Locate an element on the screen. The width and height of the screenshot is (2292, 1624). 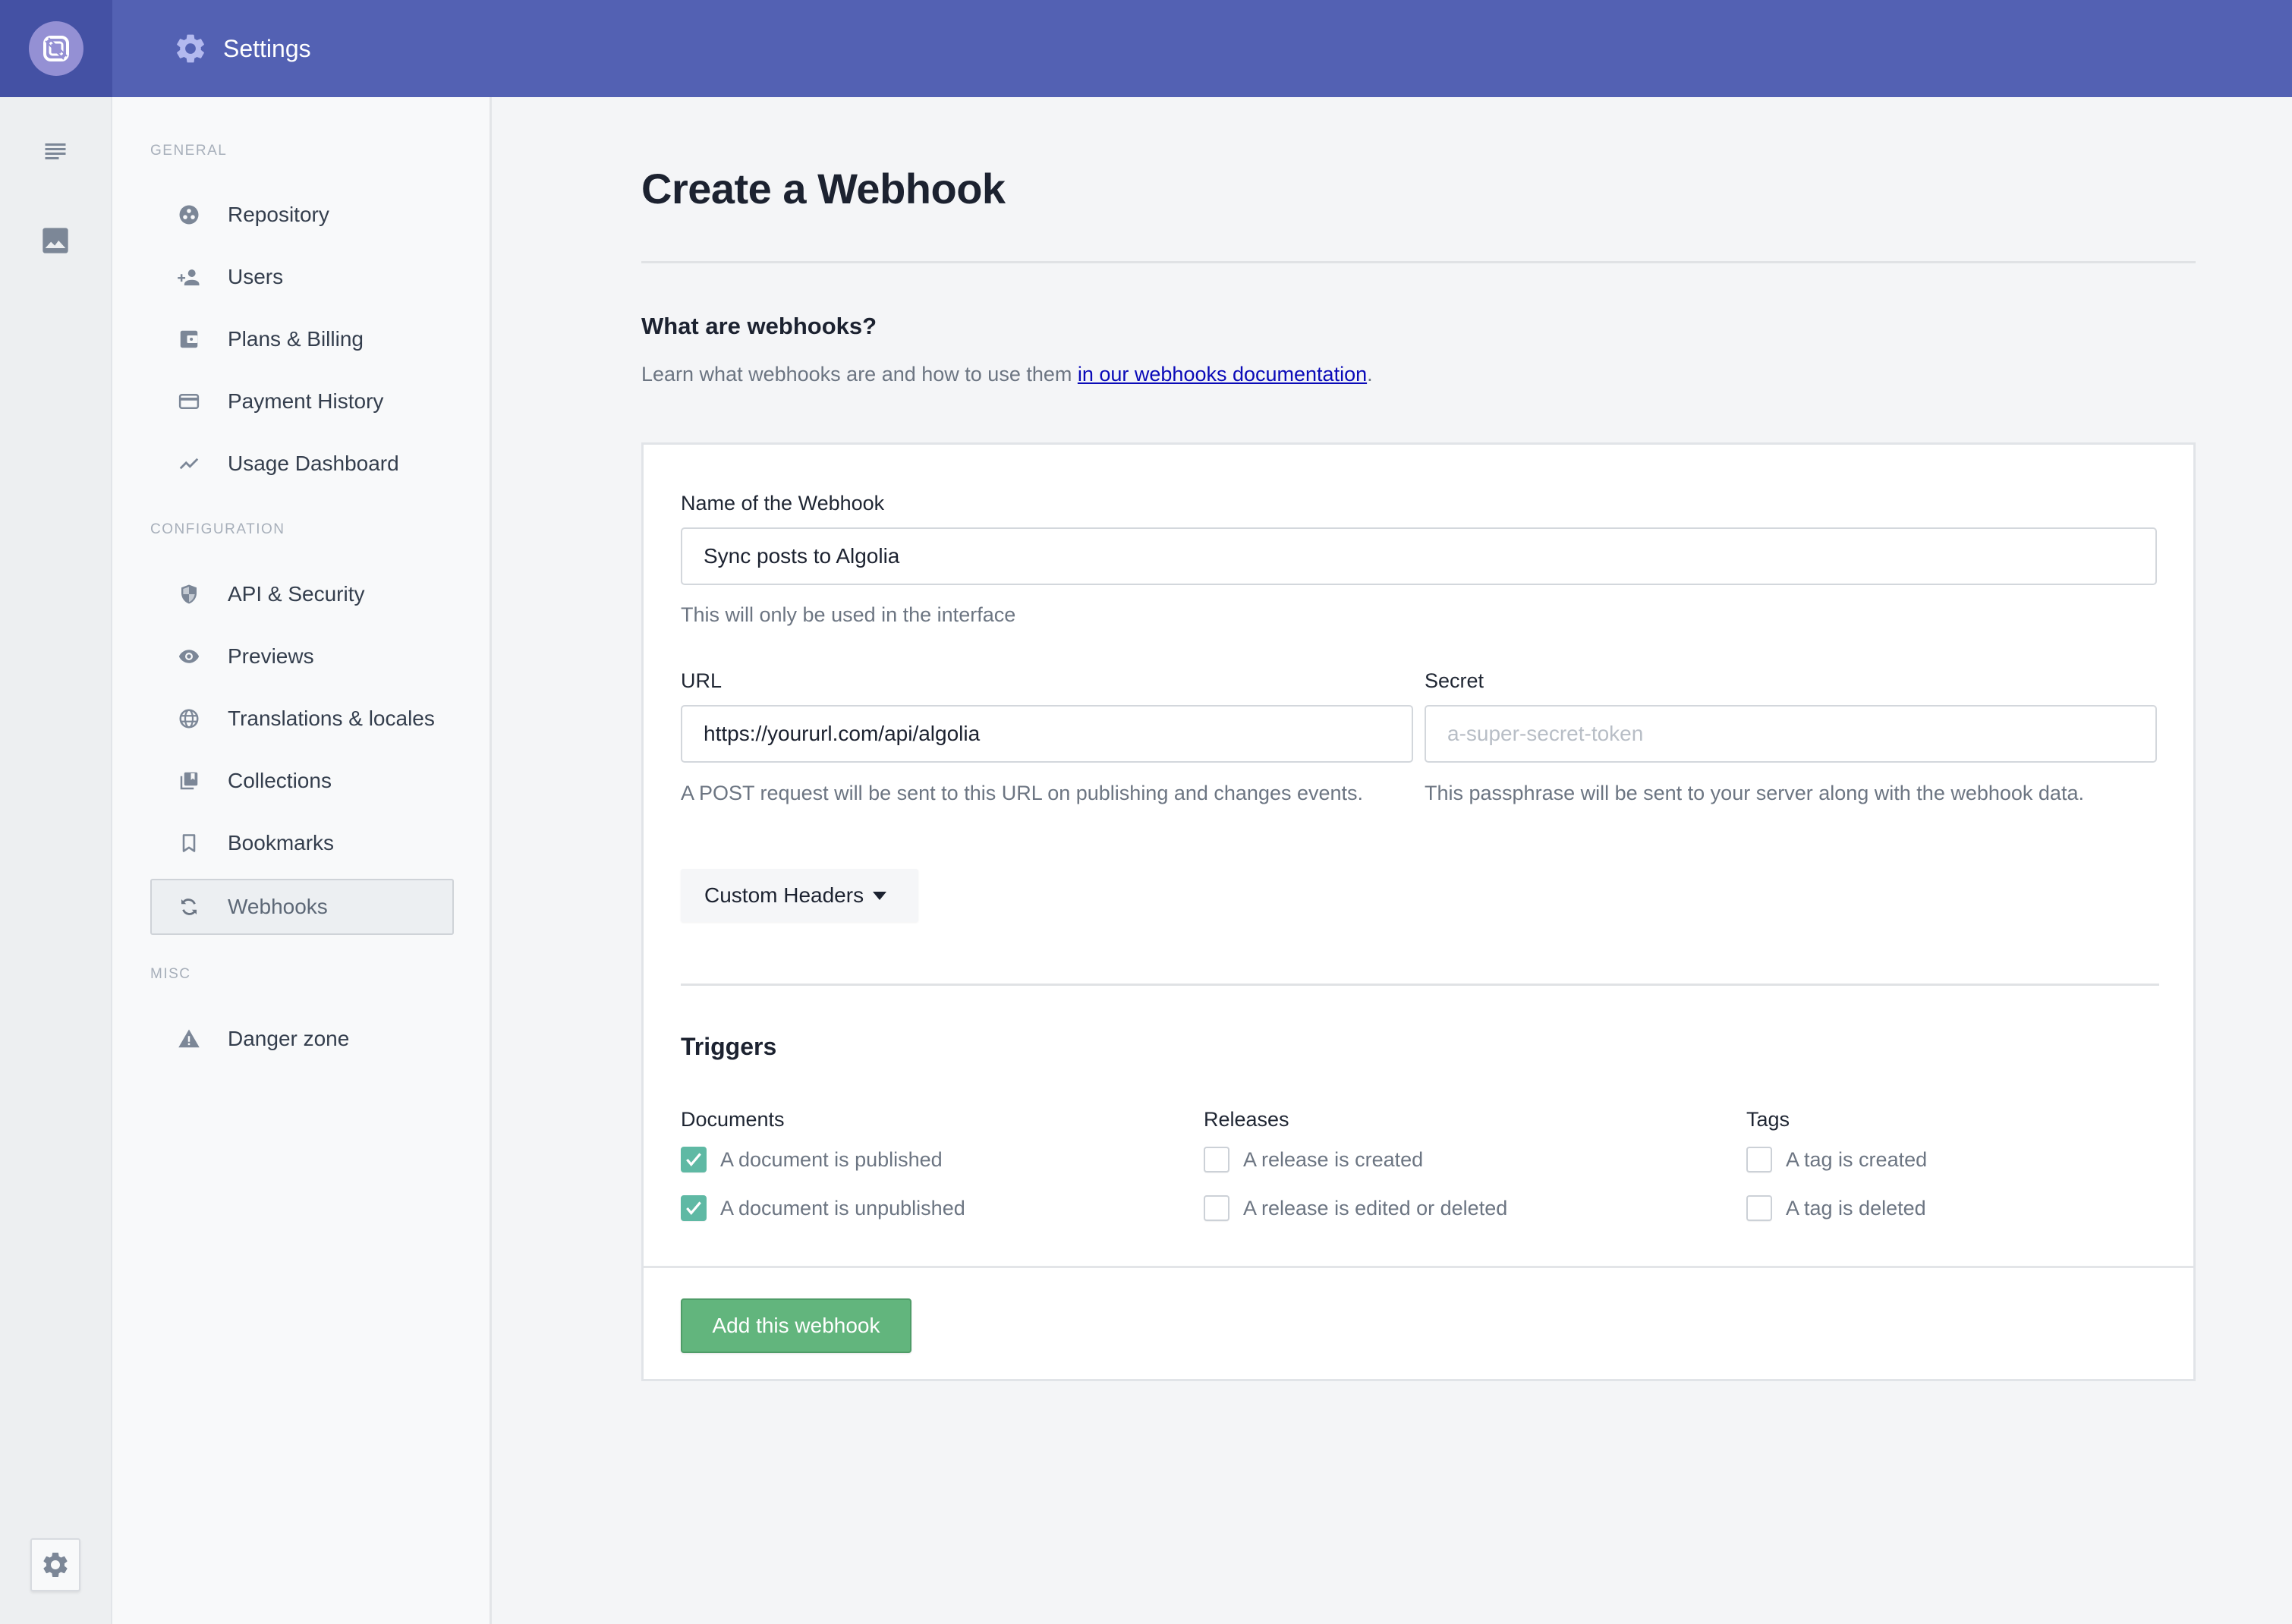
trigger-tag-created: A tag is created is located at coordinates (1836, 1159).